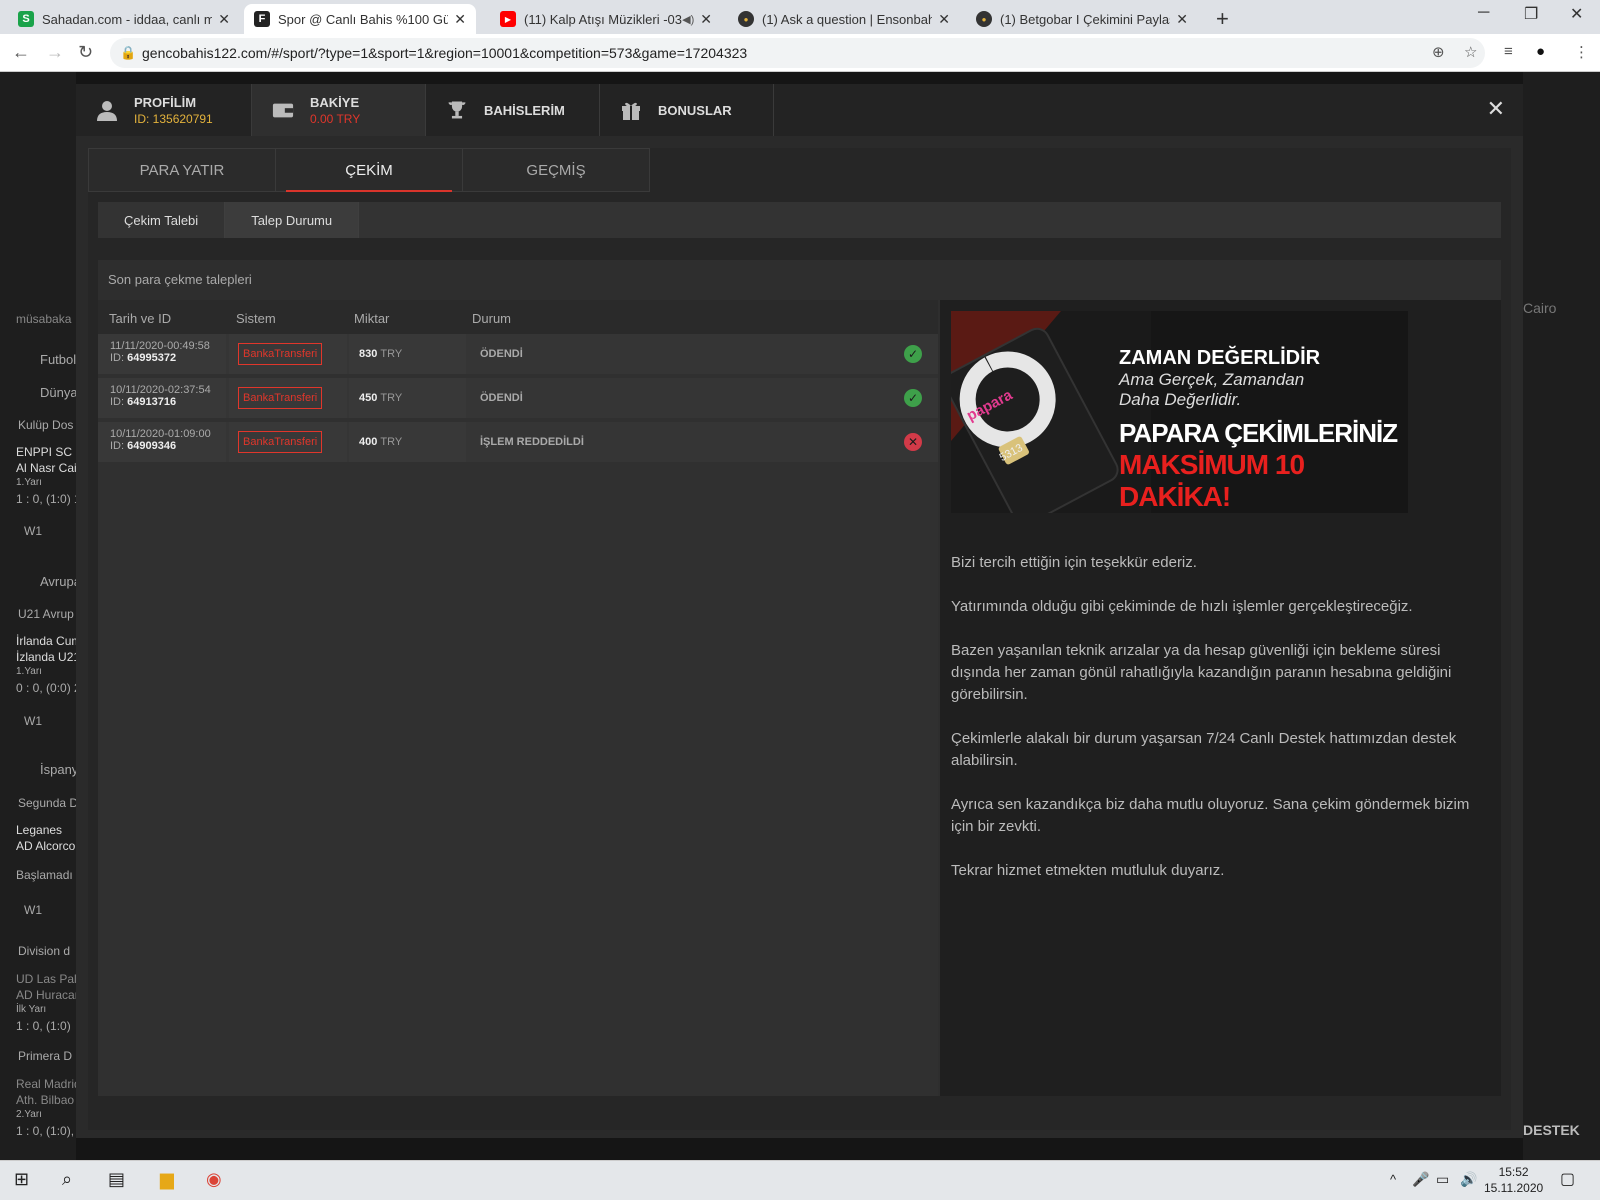 This screenshot has width=1600, height=1200. I want to click on file-explorer-icon: ▆, so click(167, 1179).